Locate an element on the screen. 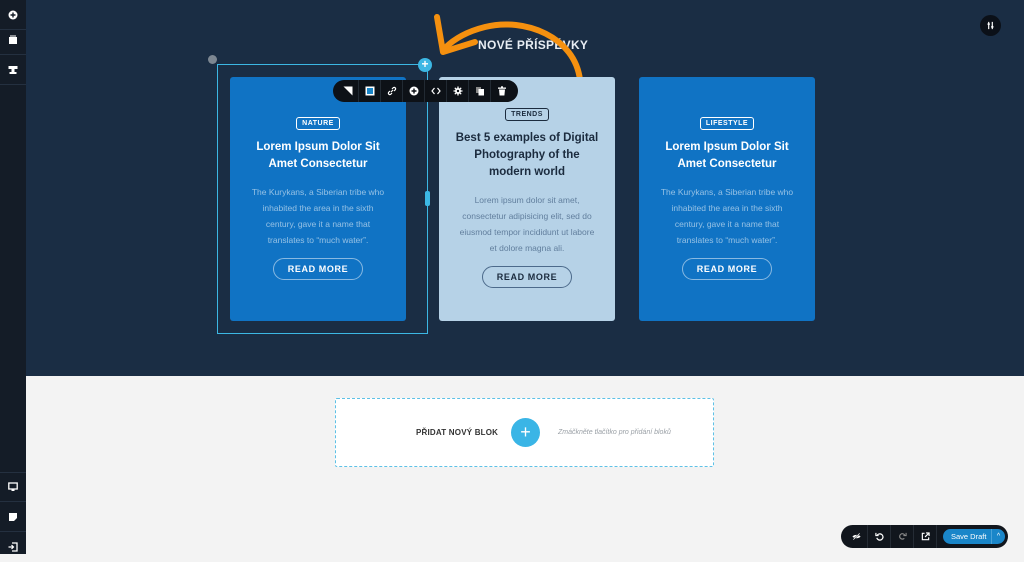 Image resolution: width=1024 pixels, height=562 pixels. template-icon is located at coordinates (13, 69).